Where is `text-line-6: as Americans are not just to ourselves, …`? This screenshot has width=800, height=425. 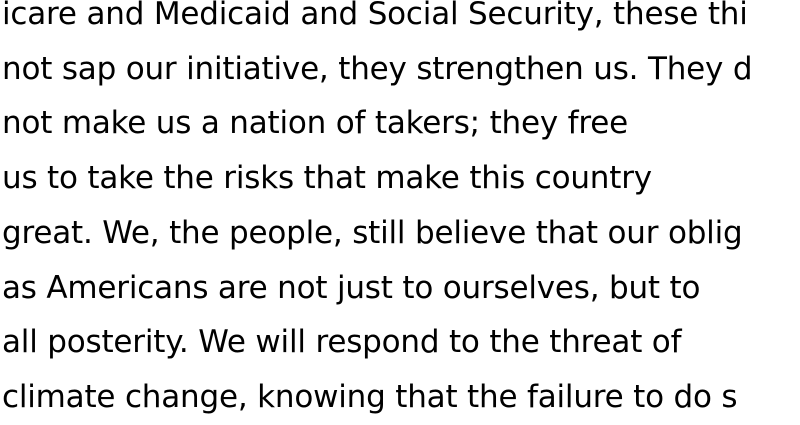 text-line-6: as Americans are not just to ourselves, … is located at coordinates (351, 287).